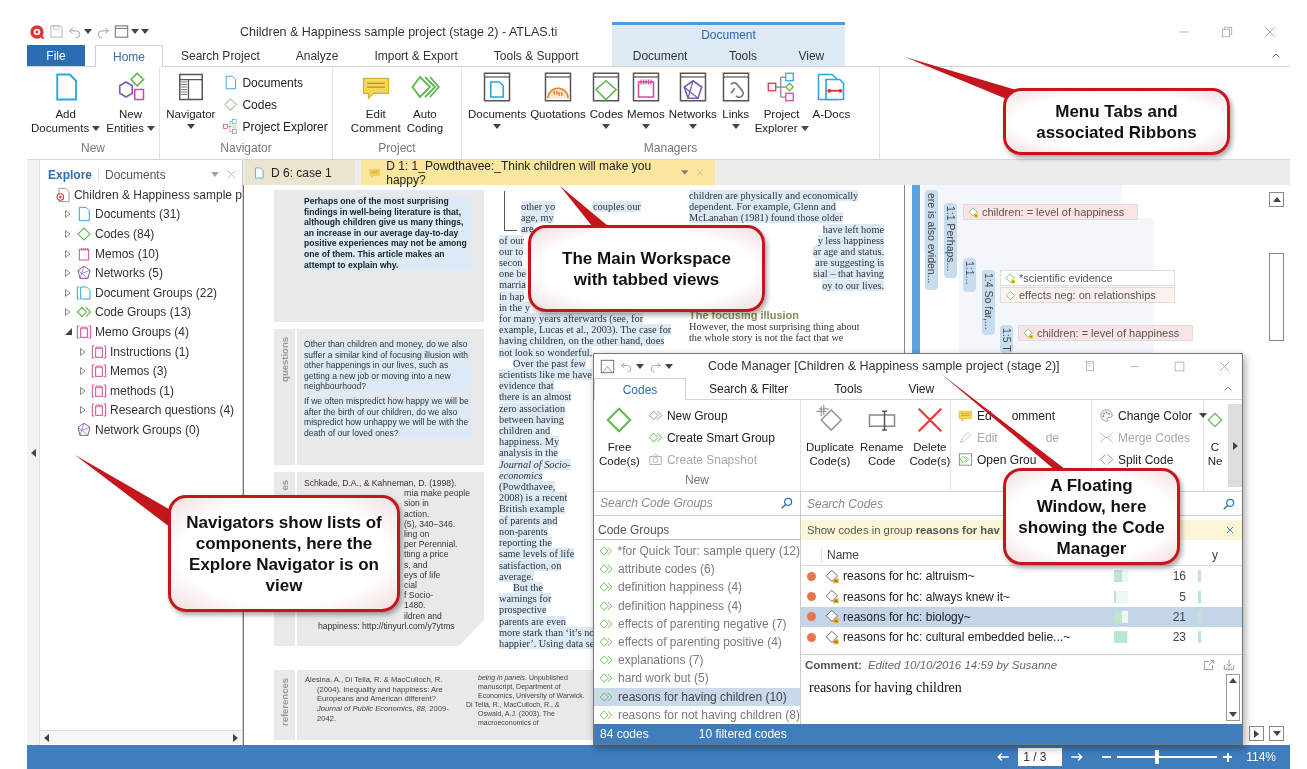  Describe the element at coordinates (375, 103) in the screenshot. I see `ribbon-button: Edit Comment` at that location.